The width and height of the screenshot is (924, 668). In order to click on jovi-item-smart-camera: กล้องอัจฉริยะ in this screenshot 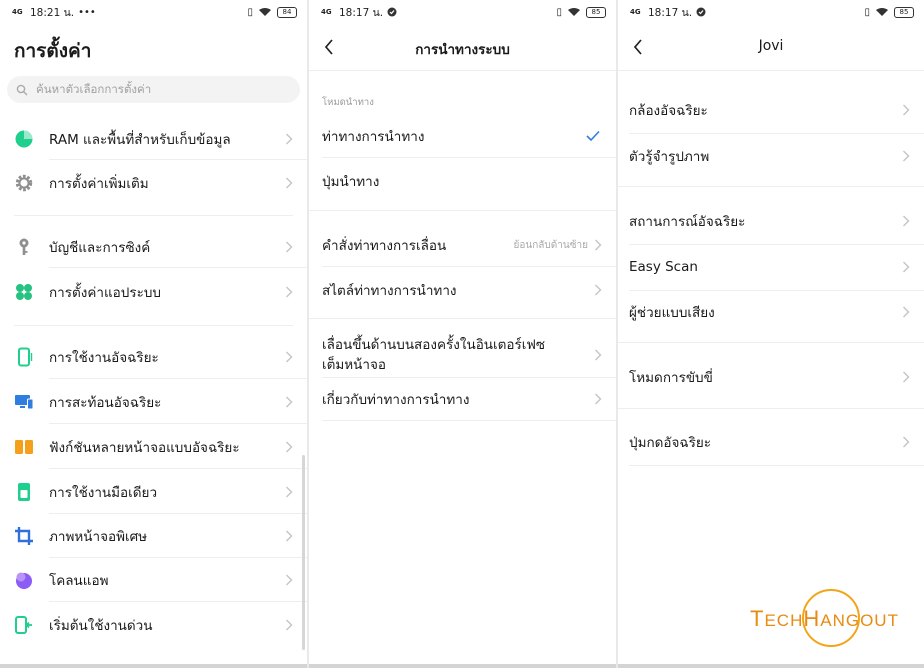, I will do `click(771, 110)`.